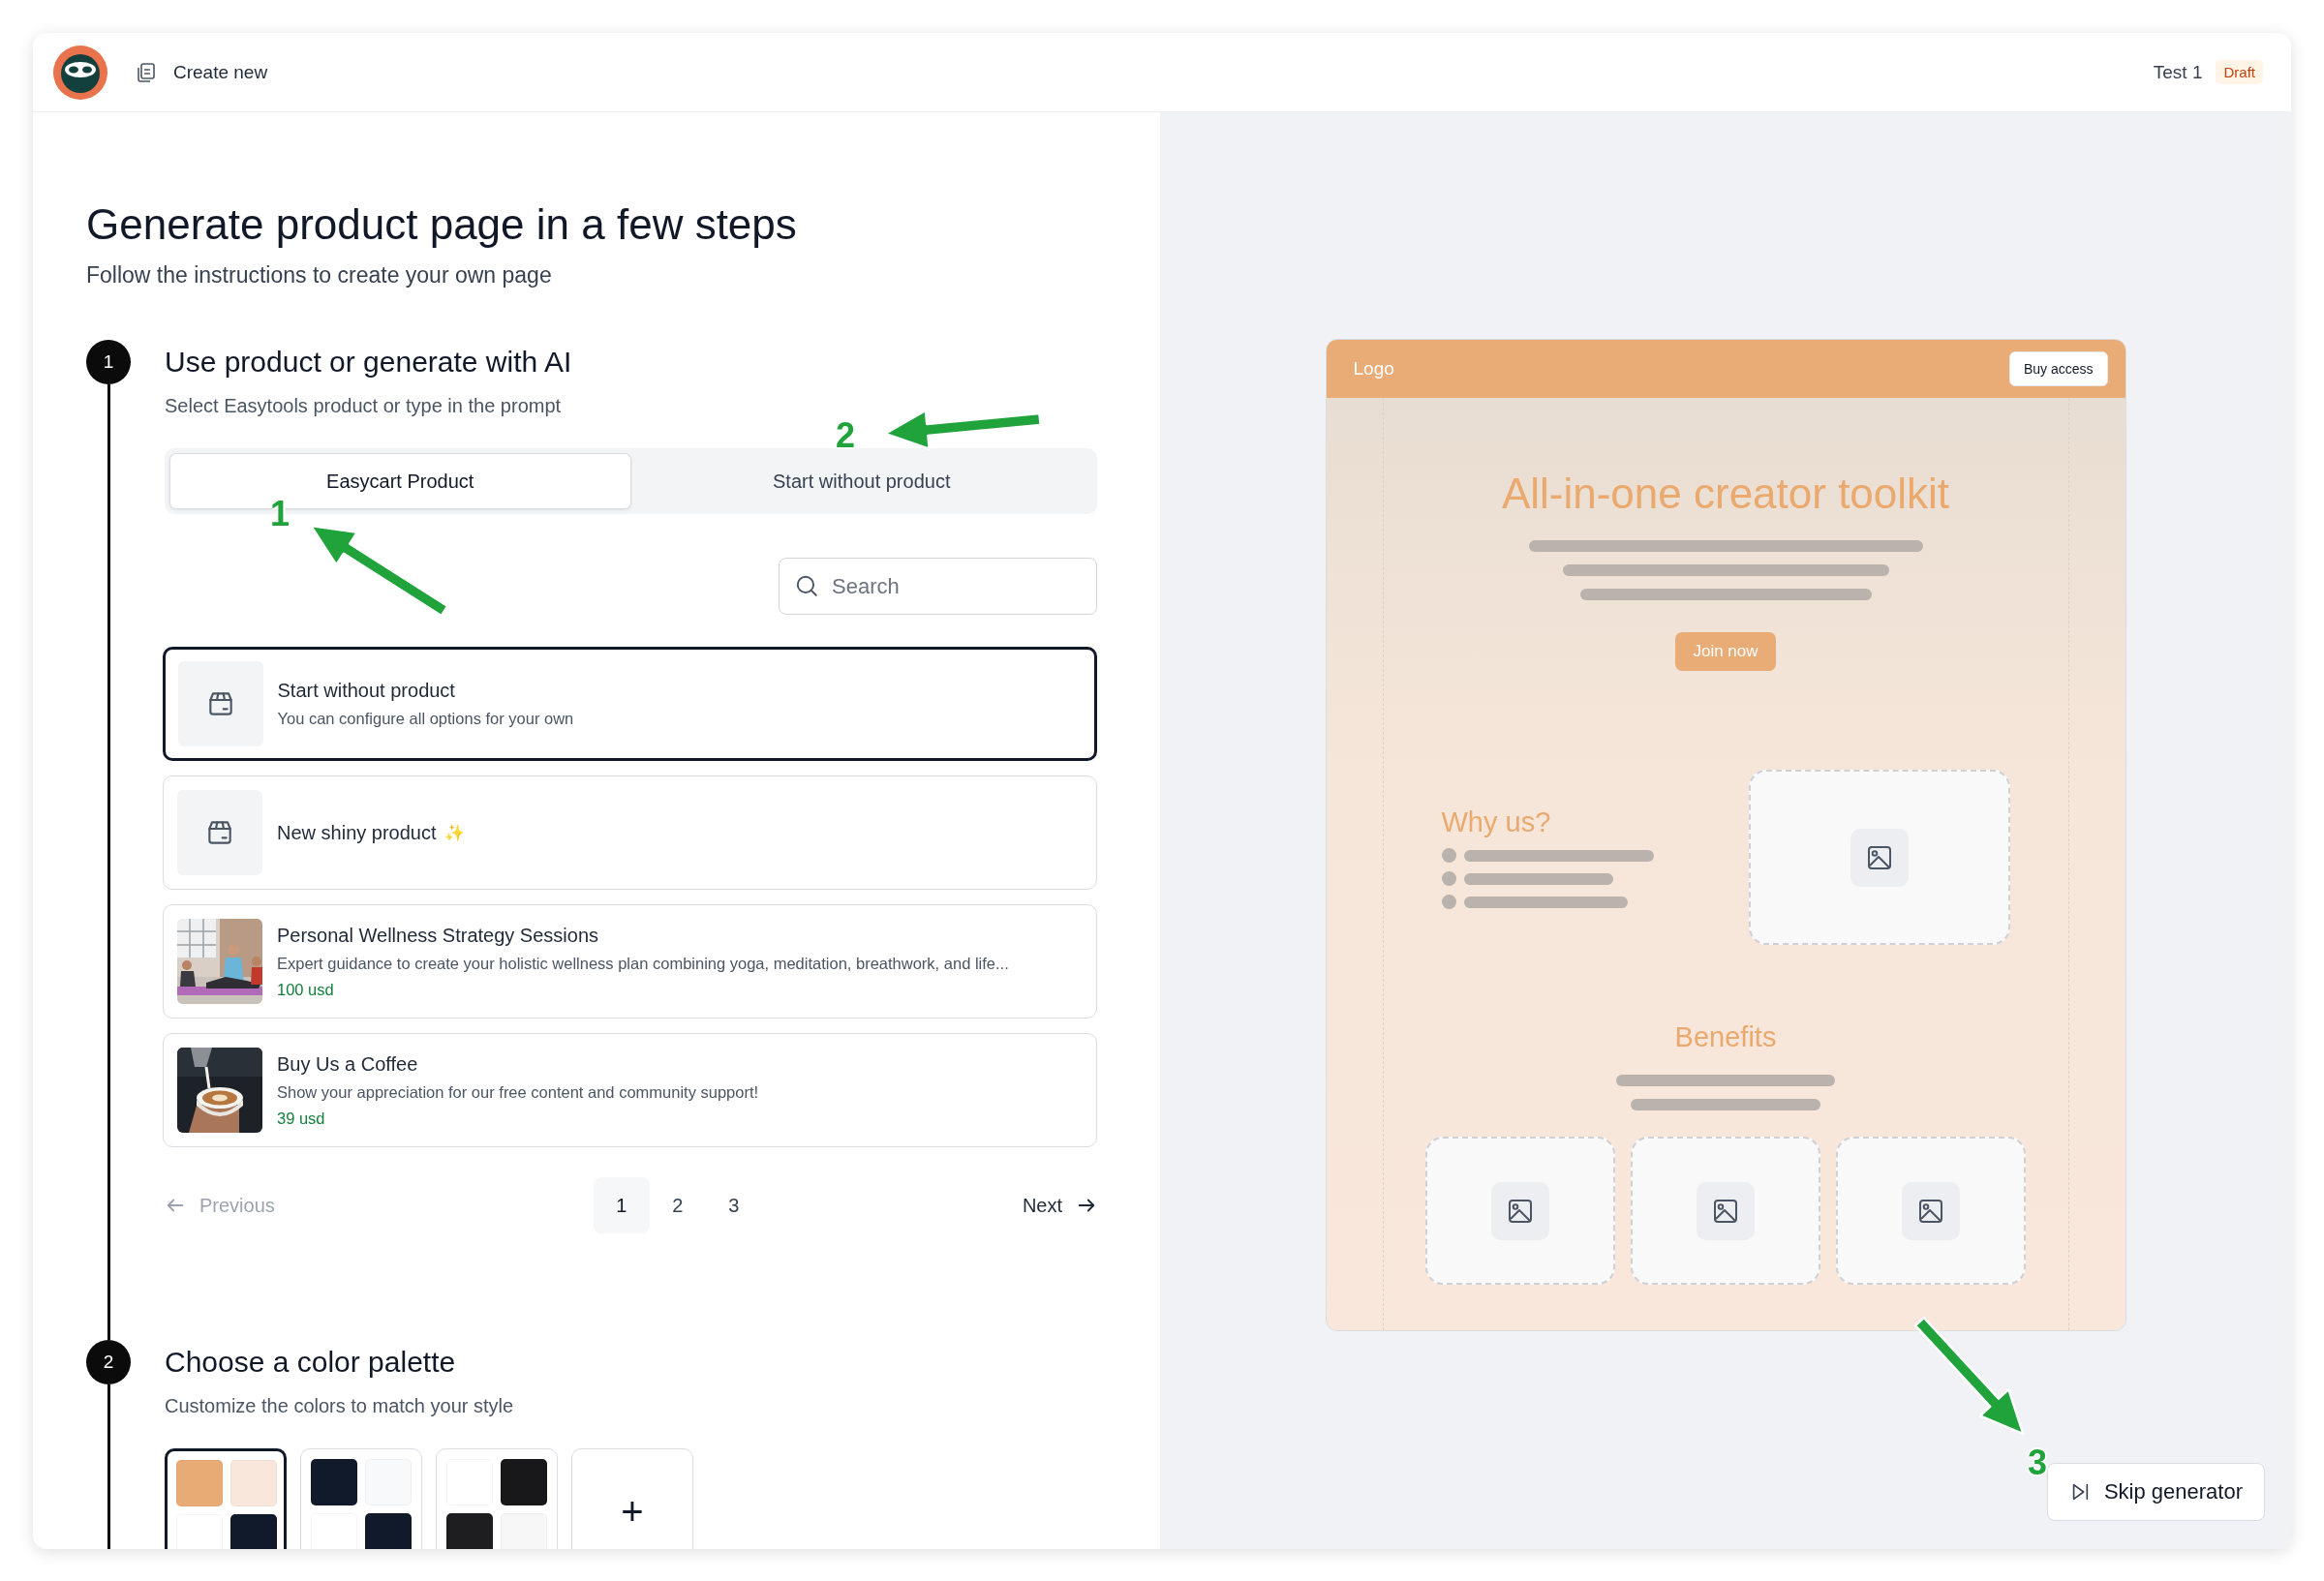 This screenshot has width=2324, height=1581. I want to click on logo-text: Logo, so click(1374, 369).